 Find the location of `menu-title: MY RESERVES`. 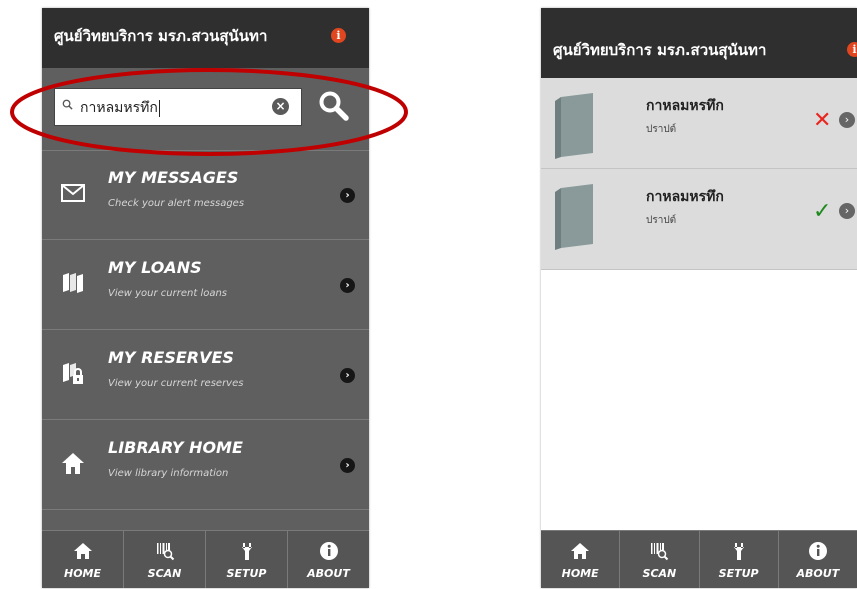

menu-title: MY RESERVES is located at coordinates (171, 357).